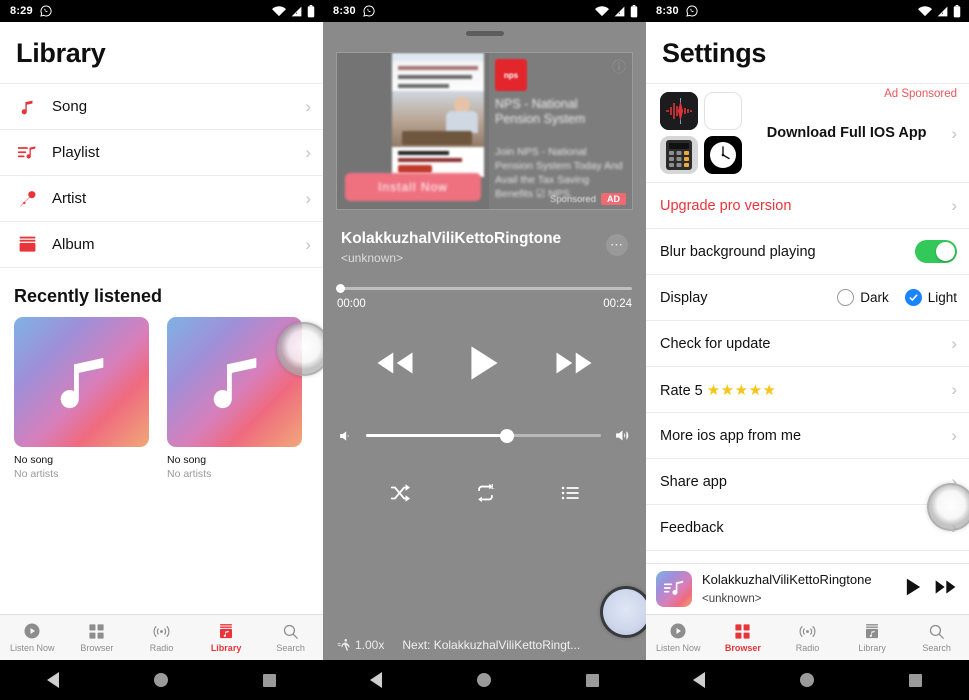 The width and height of the screenshot is (969, 700). What do you see at coordinates (483, 435) in the screenshot?
I see `volume-slider` at bounding box center [483, 435].